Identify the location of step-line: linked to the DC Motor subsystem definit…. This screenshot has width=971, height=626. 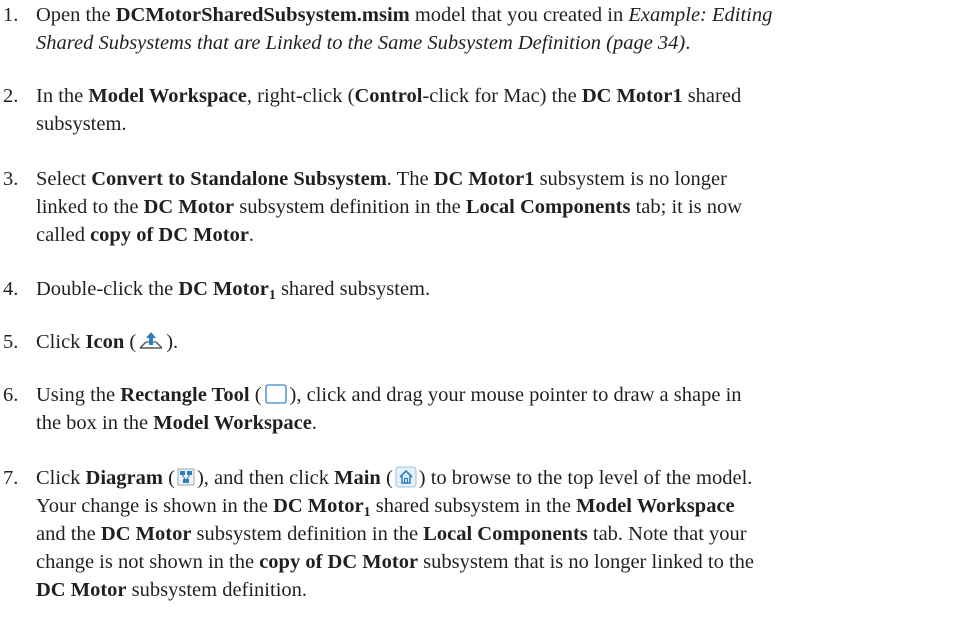
(502, 207).